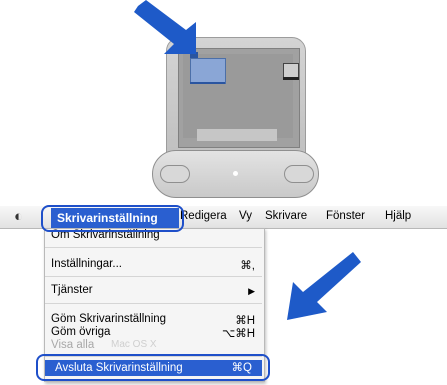 This screenshot has height=385, width=447. I want to click on menu-item-preferences: Inställningar... ⌘,, so click(154, 266).